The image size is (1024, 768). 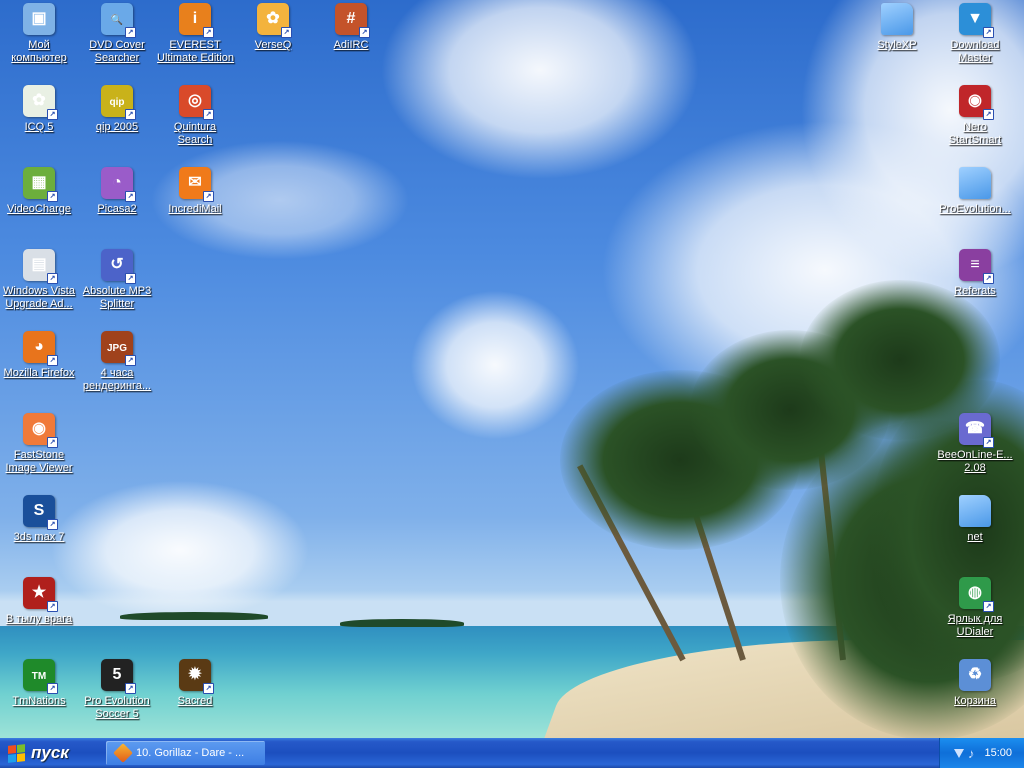 I want to click on icon-glyph: #, so click(x=351, y=18).